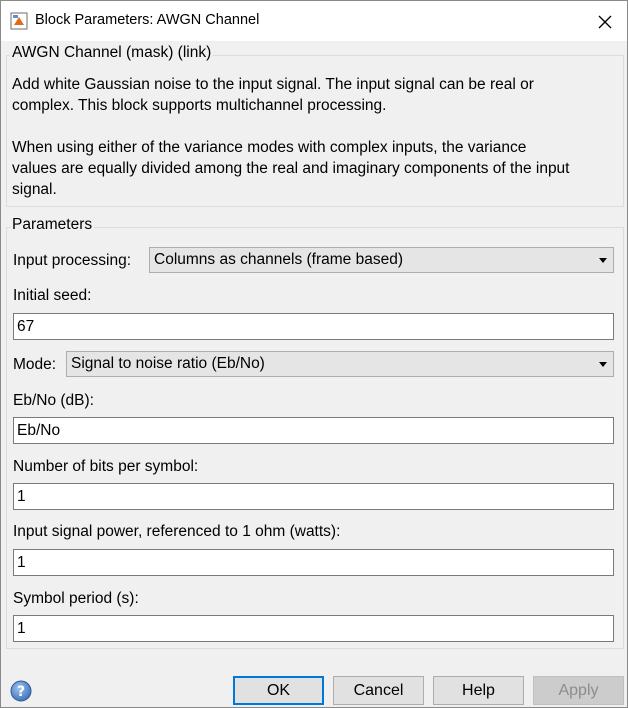 Image resolution: width=628 pixels, height=708 pixels. I want to click on simulink-block-icon, so click(19, 21).